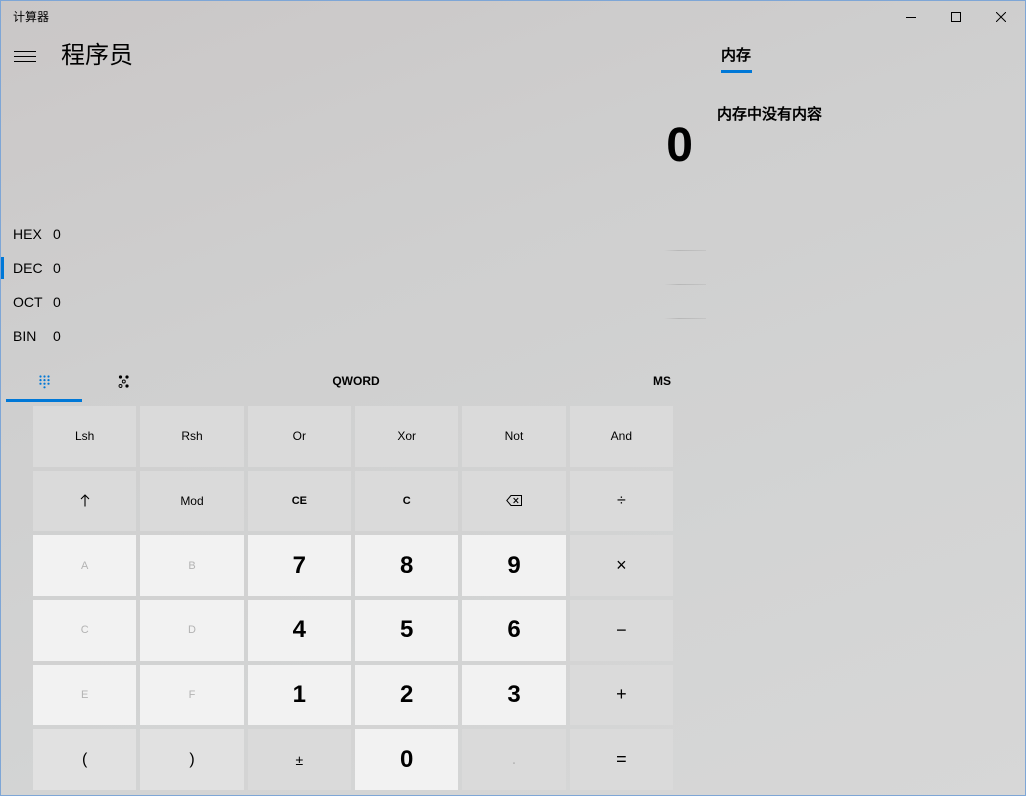  What do you see at coordinates (407, 759) in the screenshot?
I see `digit-0-button: 0` at bounding box center [407, 759].